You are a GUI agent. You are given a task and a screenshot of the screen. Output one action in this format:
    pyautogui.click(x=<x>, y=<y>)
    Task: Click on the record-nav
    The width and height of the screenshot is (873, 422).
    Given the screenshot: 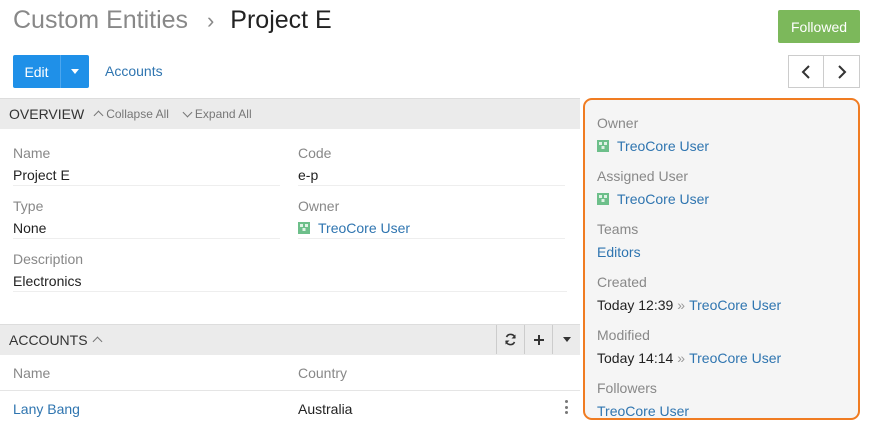 What is the action you would take?
    pyautogui.click(x=824, y=71)
    